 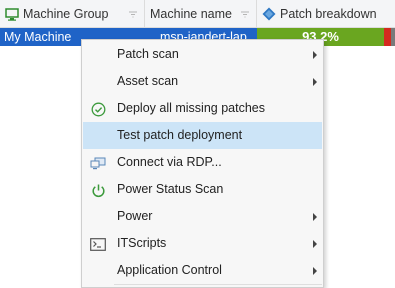 I want to click on menu-item-label: Test patch deployment, so click(x=180, y=135).